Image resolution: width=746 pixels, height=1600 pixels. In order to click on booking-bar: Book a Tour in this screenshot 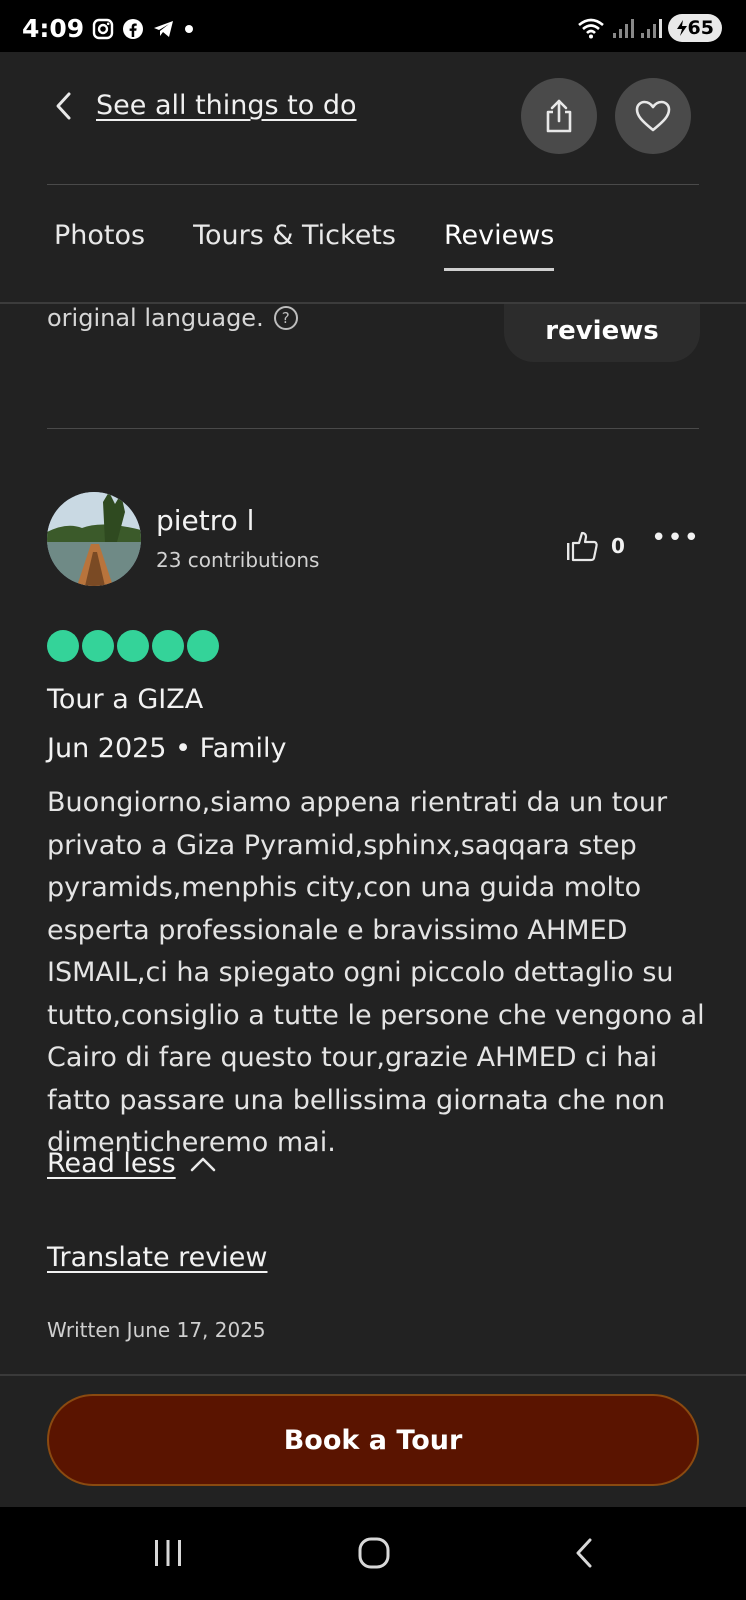, I will do `click(373, 1440)`.